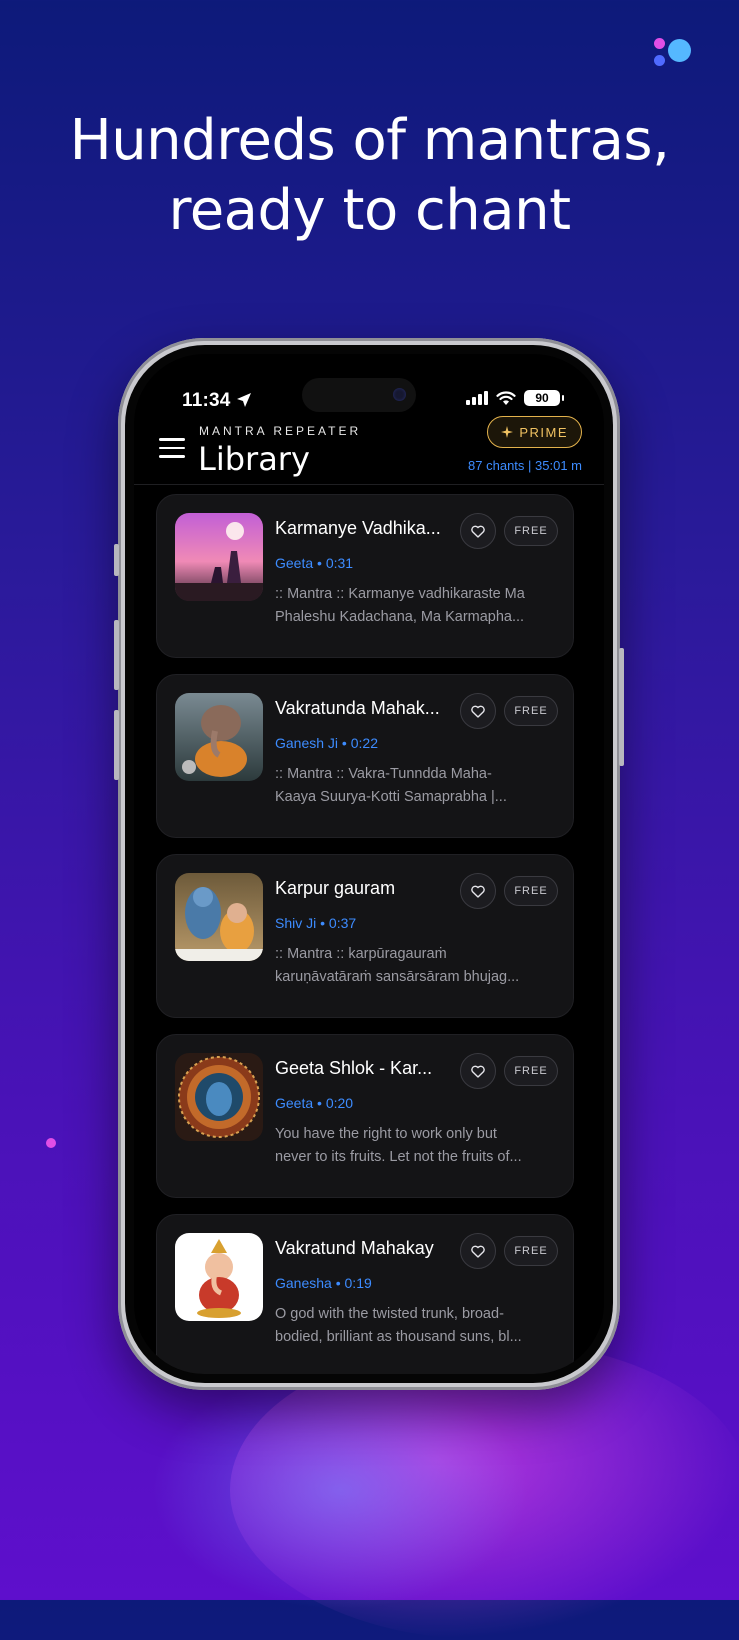  What do you see at coordinates (369, 484) in the screenshot?
I see `header-divider` at bounding box center [369, 484].